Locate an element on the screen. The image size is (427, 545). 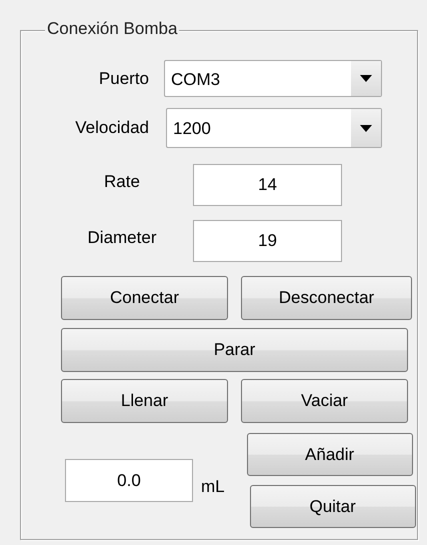
empty-button: Vaciar is located at coordinates (324, 401).